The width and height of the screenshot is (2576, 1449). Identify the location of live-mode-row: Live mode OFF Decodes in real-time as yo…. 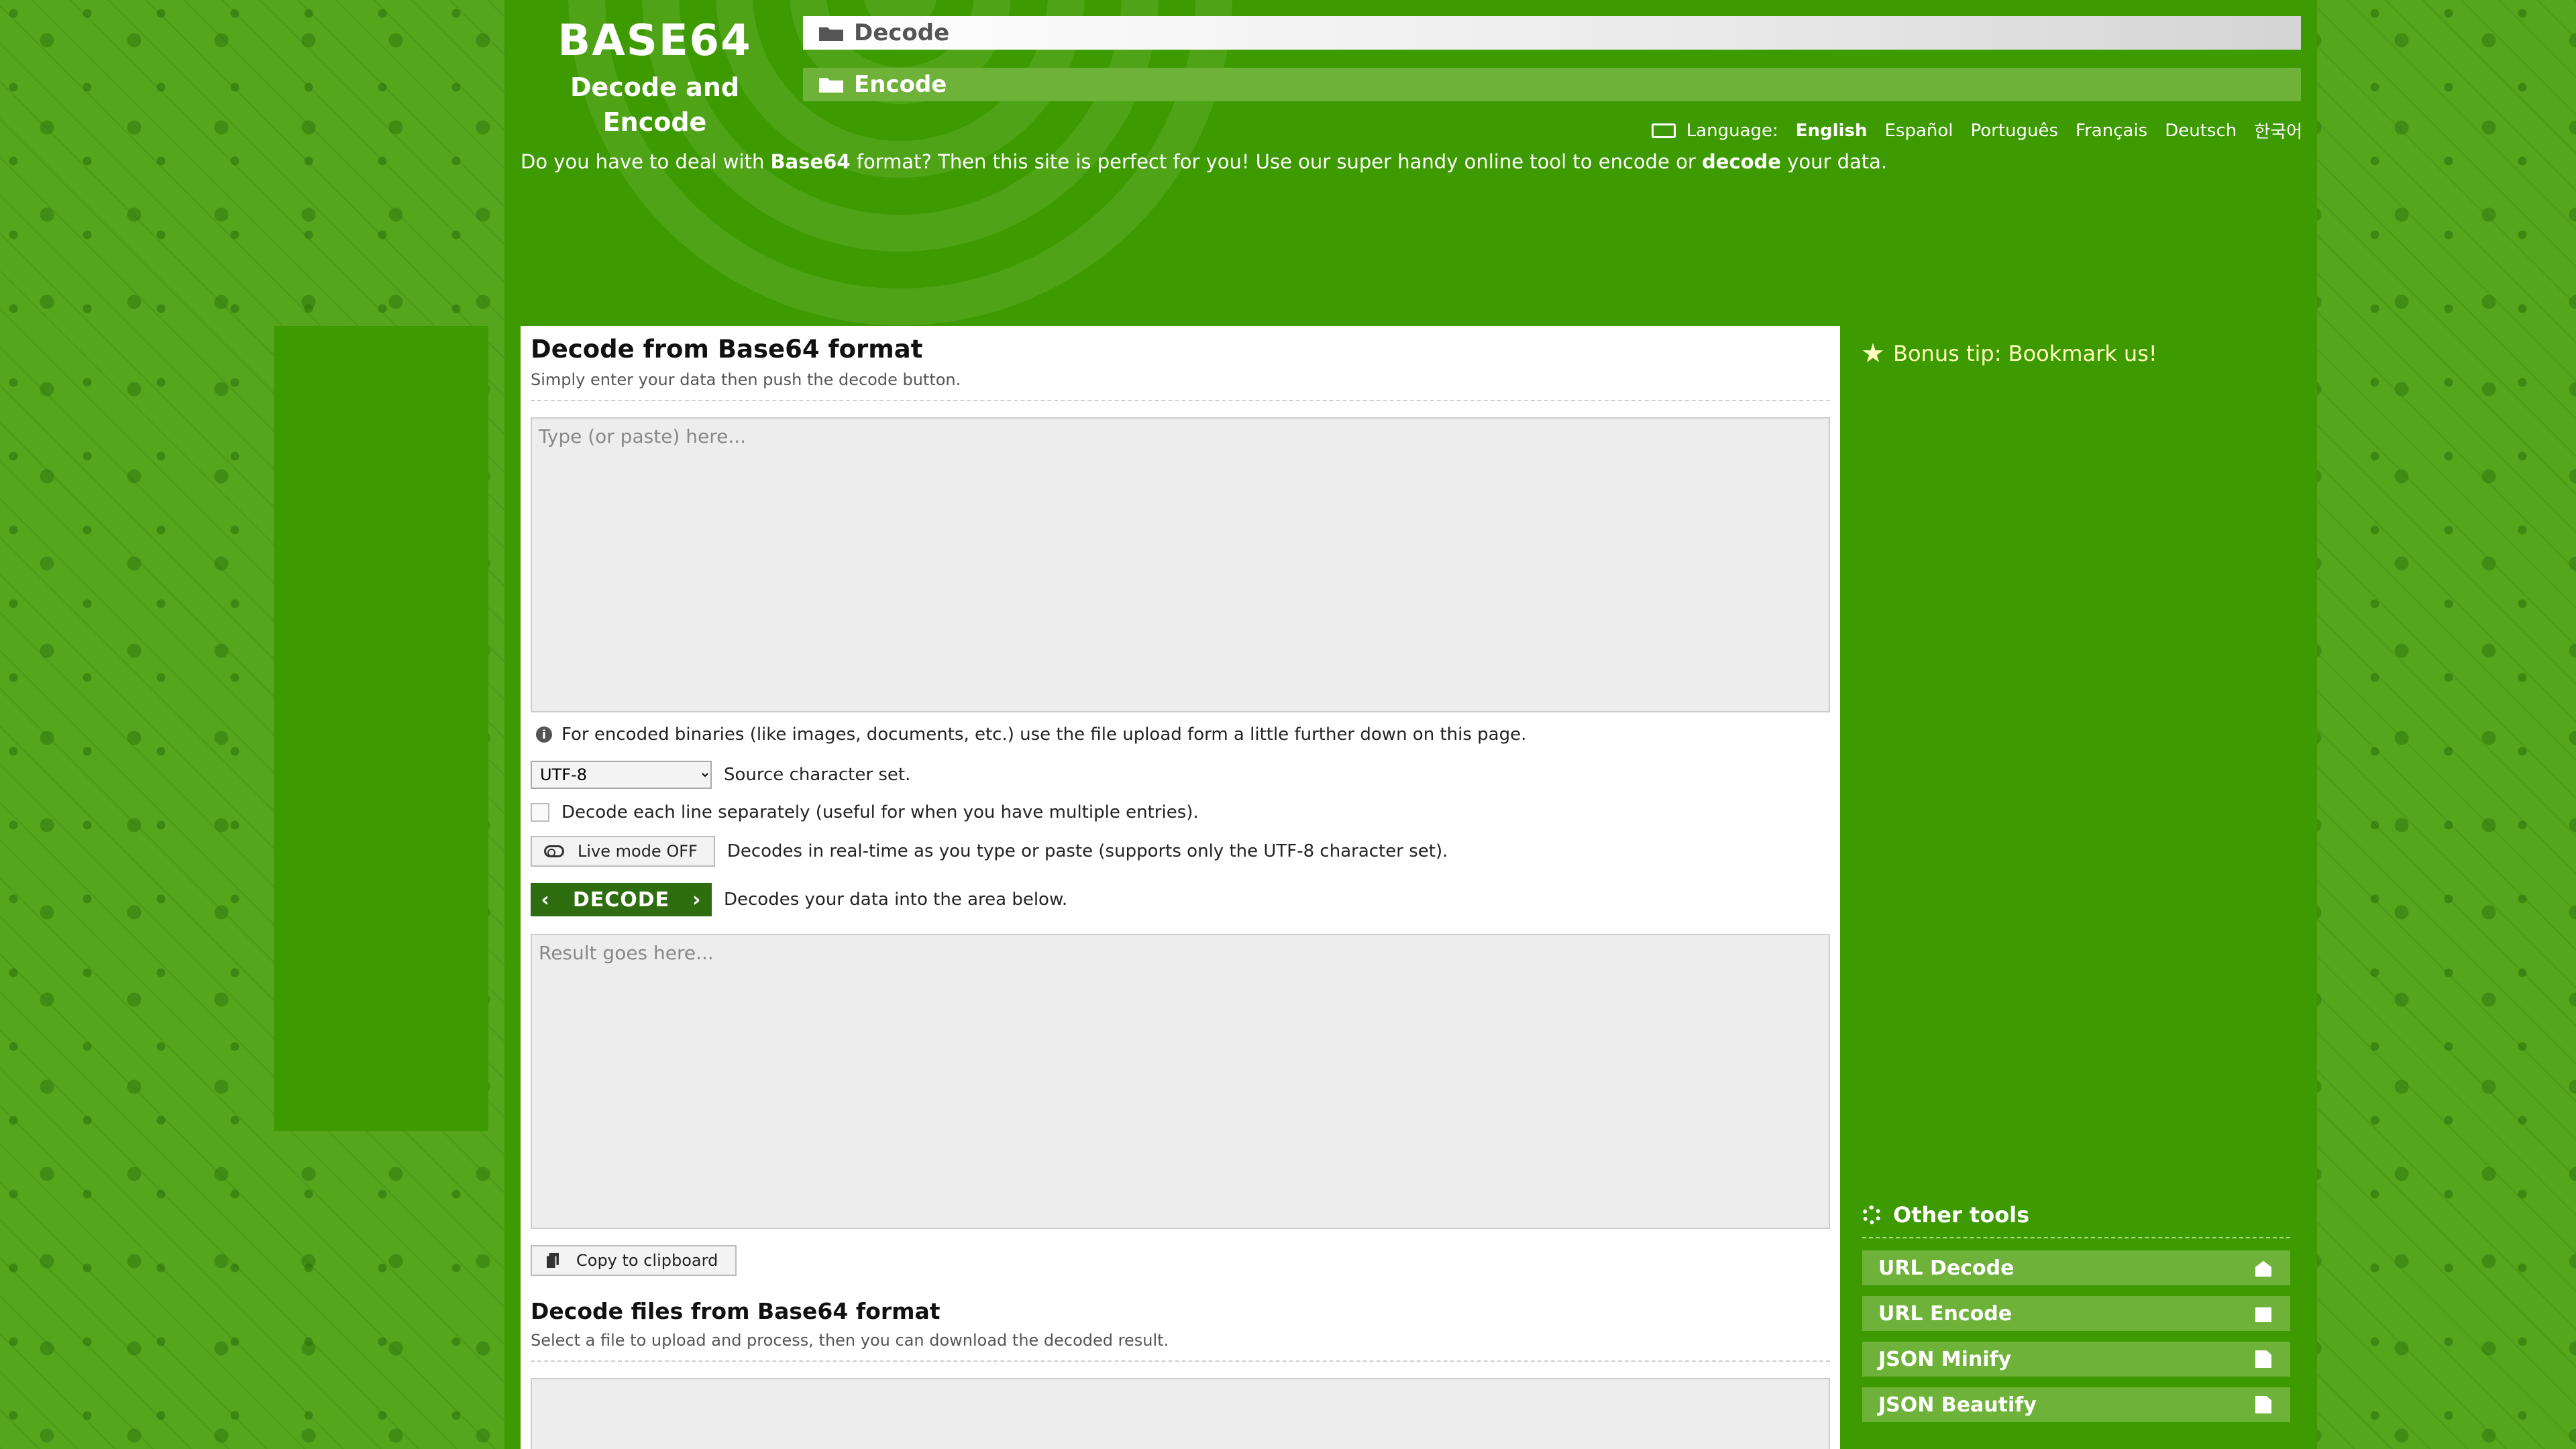
(1180, 851).